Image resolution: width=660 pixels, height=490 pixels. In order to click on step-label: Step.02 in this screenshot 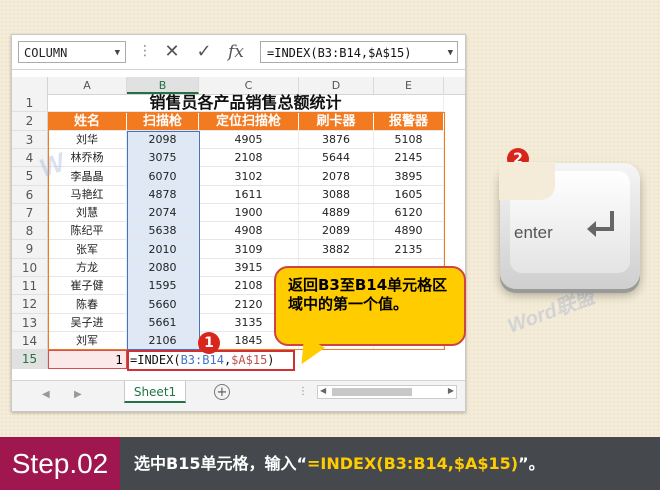, I will do `click(60, 463)`.